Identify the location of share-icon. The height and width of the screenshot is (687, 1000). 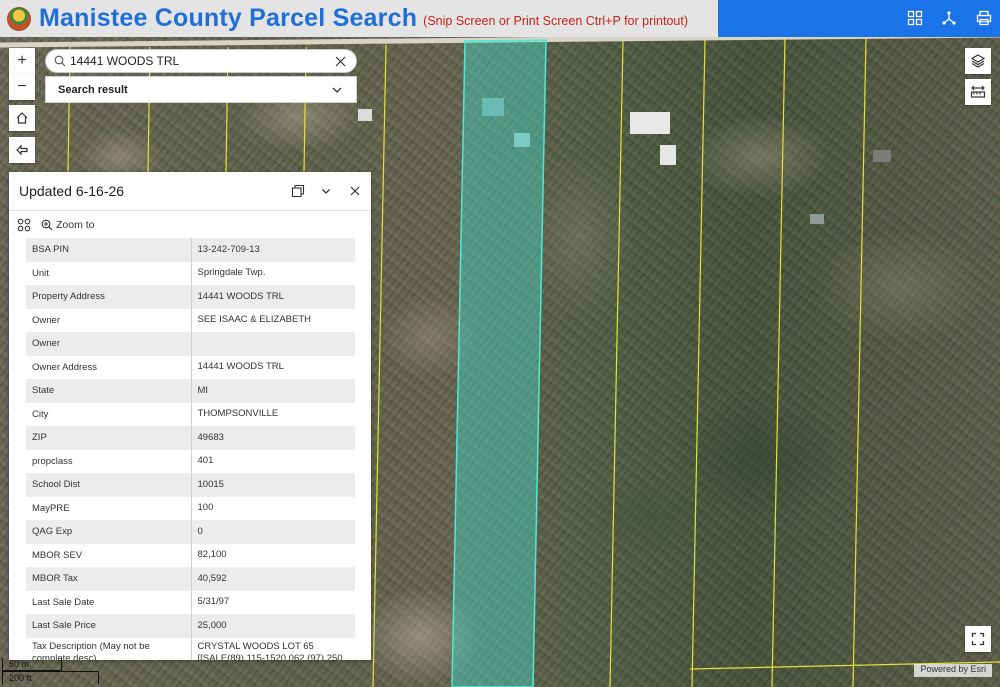
(949, 18).